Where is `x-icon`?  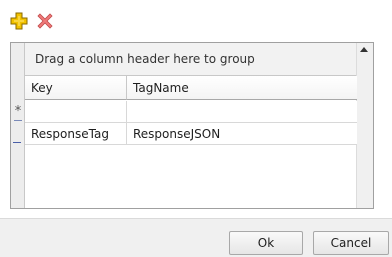
x-icon is located at coordinates (45, 21).